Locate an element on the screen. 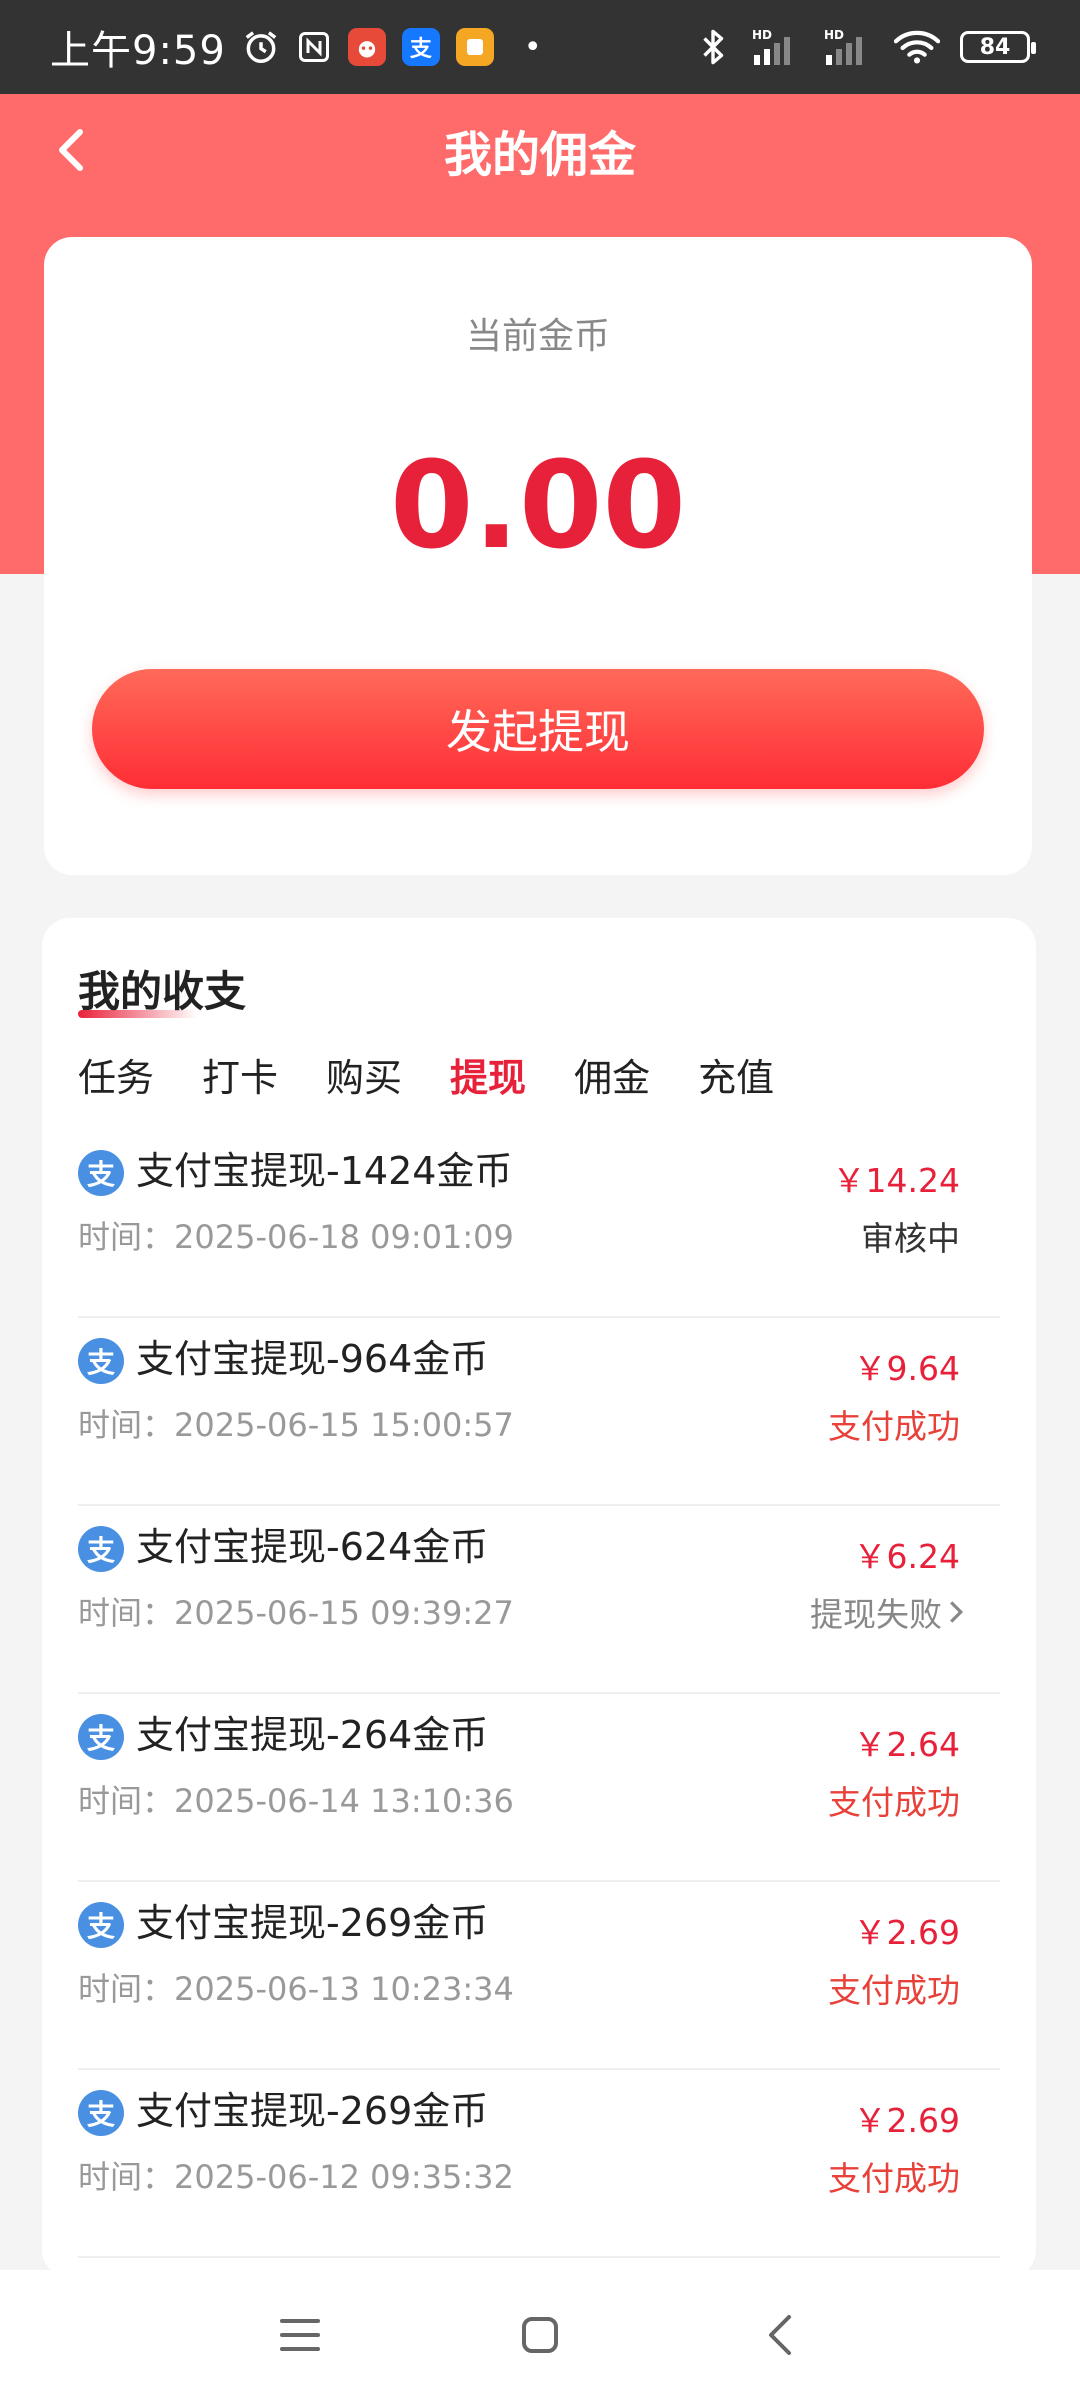 The width and height of the screenshot is (1080, 2400). alarm-icon is located at coordinates (261, 47).